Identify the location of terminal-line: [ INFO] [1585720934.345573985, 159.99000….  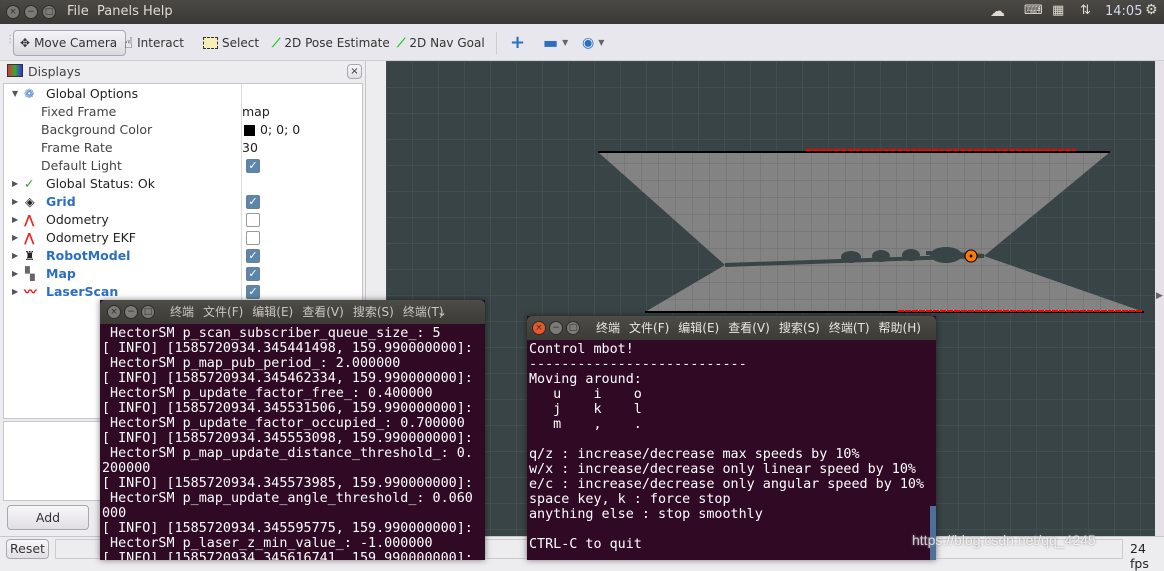
(287, 483).